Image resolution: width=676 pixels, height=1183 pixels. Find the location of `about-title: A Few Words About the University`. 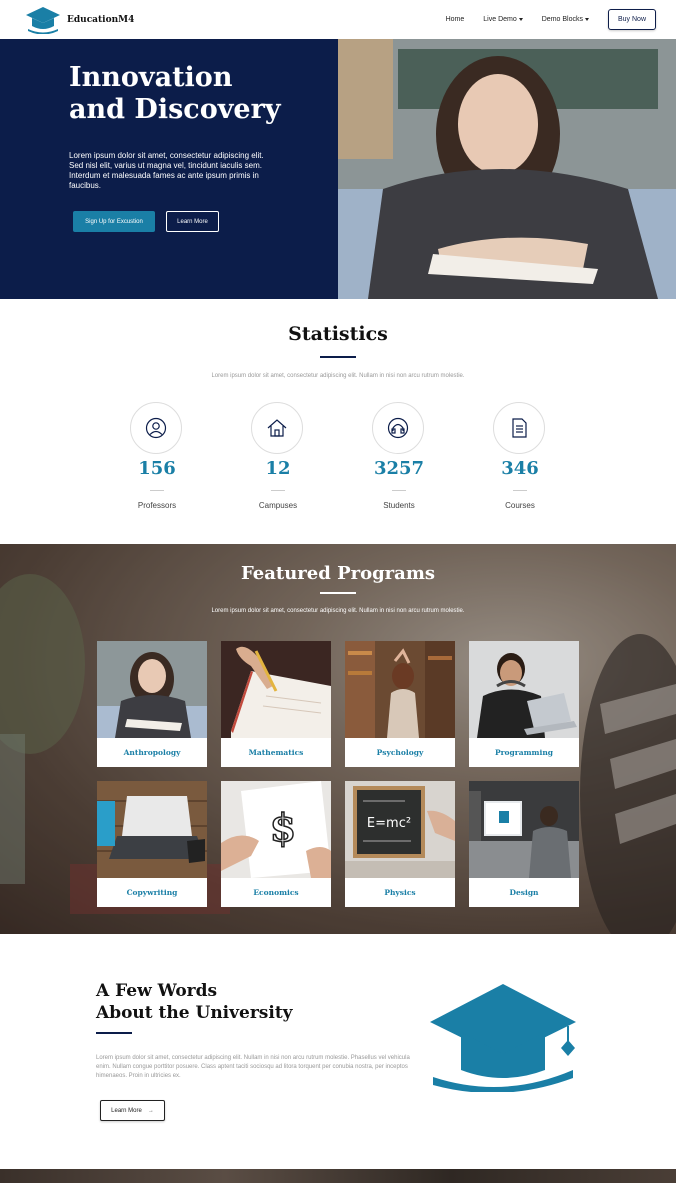

about-title: A Few Words About the University is located at coordinates (226, 1002).